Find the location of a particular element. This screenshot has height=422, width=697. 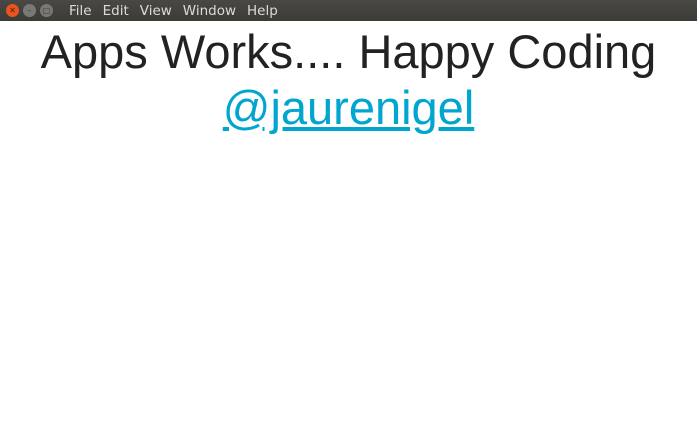

title-bar: ✕ – □ File Edit View Window Help is located at coordinates (348, 10).